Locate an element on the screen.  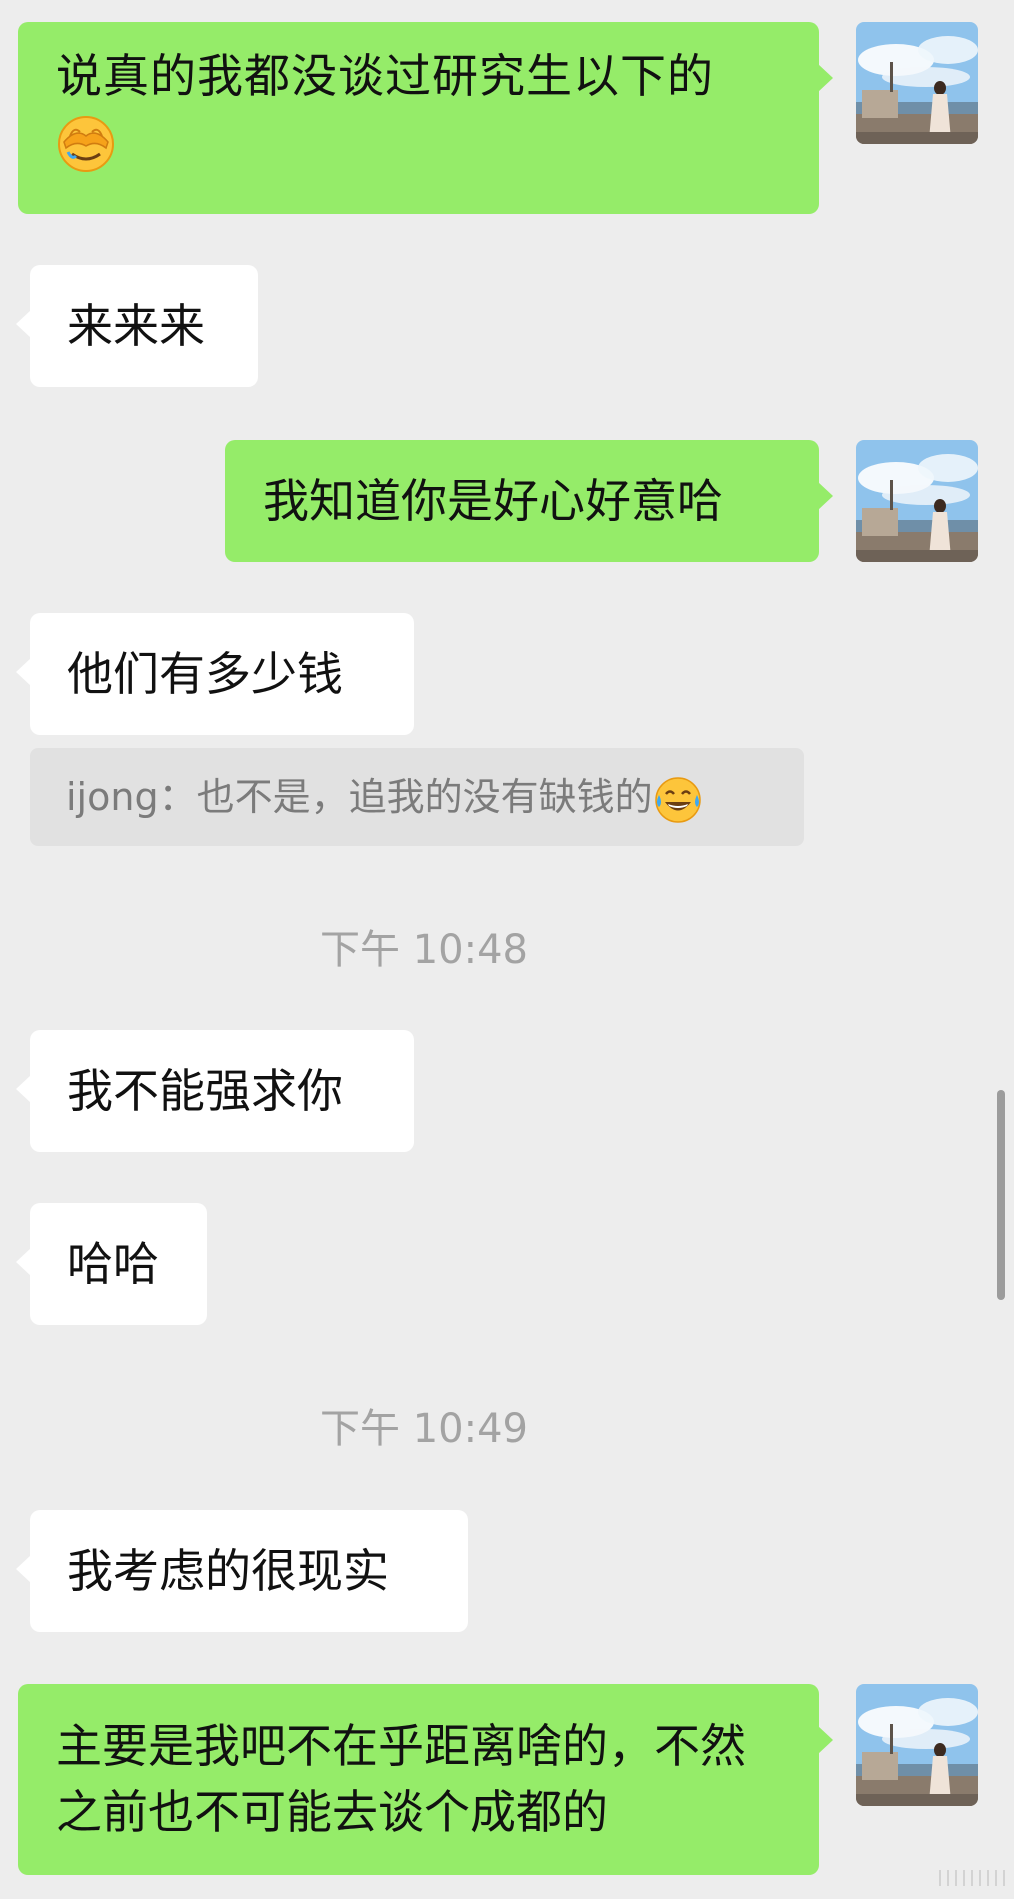
outgoing-message-bubble: 我知道你是好心好意哈 is located at coordinates (529, 501).